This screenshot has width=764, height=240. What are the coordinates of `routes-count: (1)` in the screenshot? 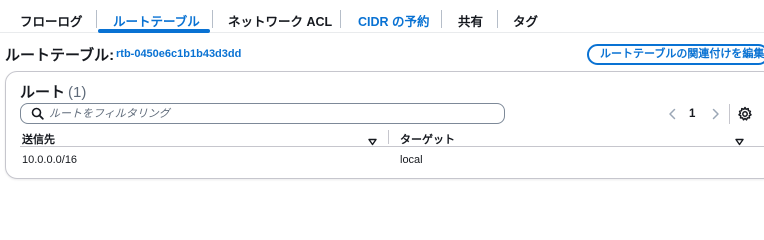 It's located at (77, 92).